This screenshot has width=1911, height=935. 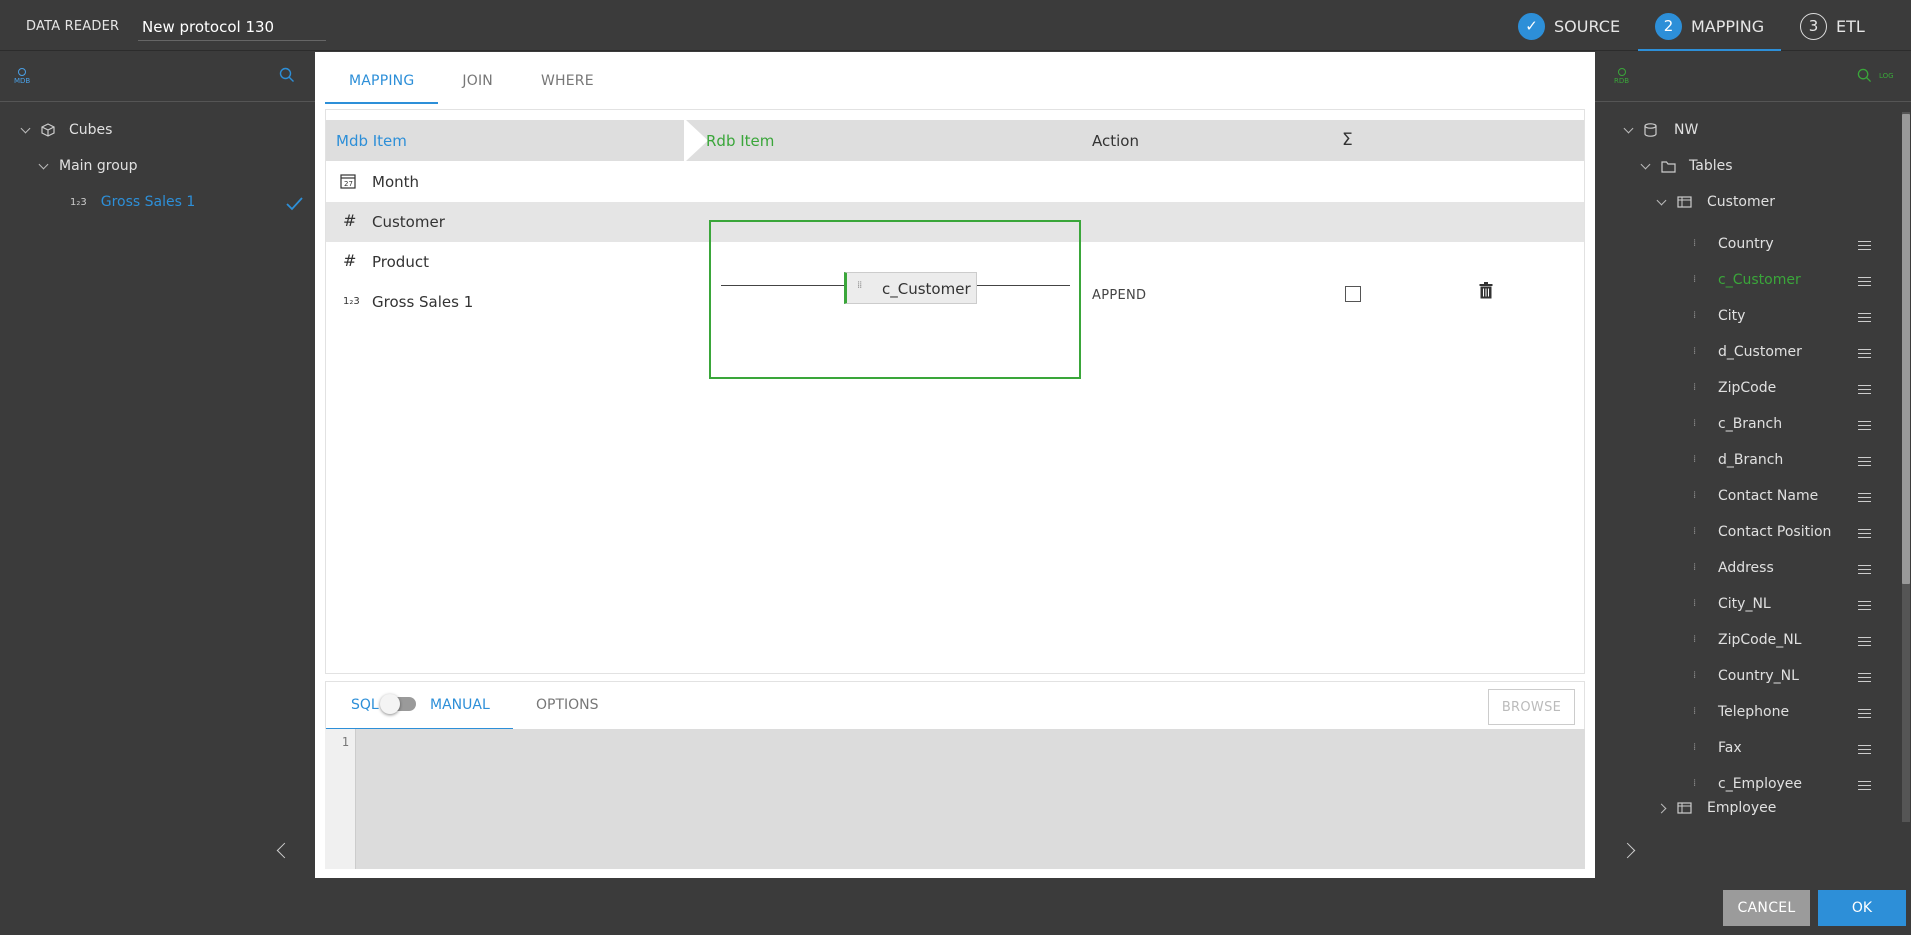 What do you see at coordinates (1766, 908) in the screenshot?
I see `cancel-button: CANCEL` at bounding box center [1766, 908].